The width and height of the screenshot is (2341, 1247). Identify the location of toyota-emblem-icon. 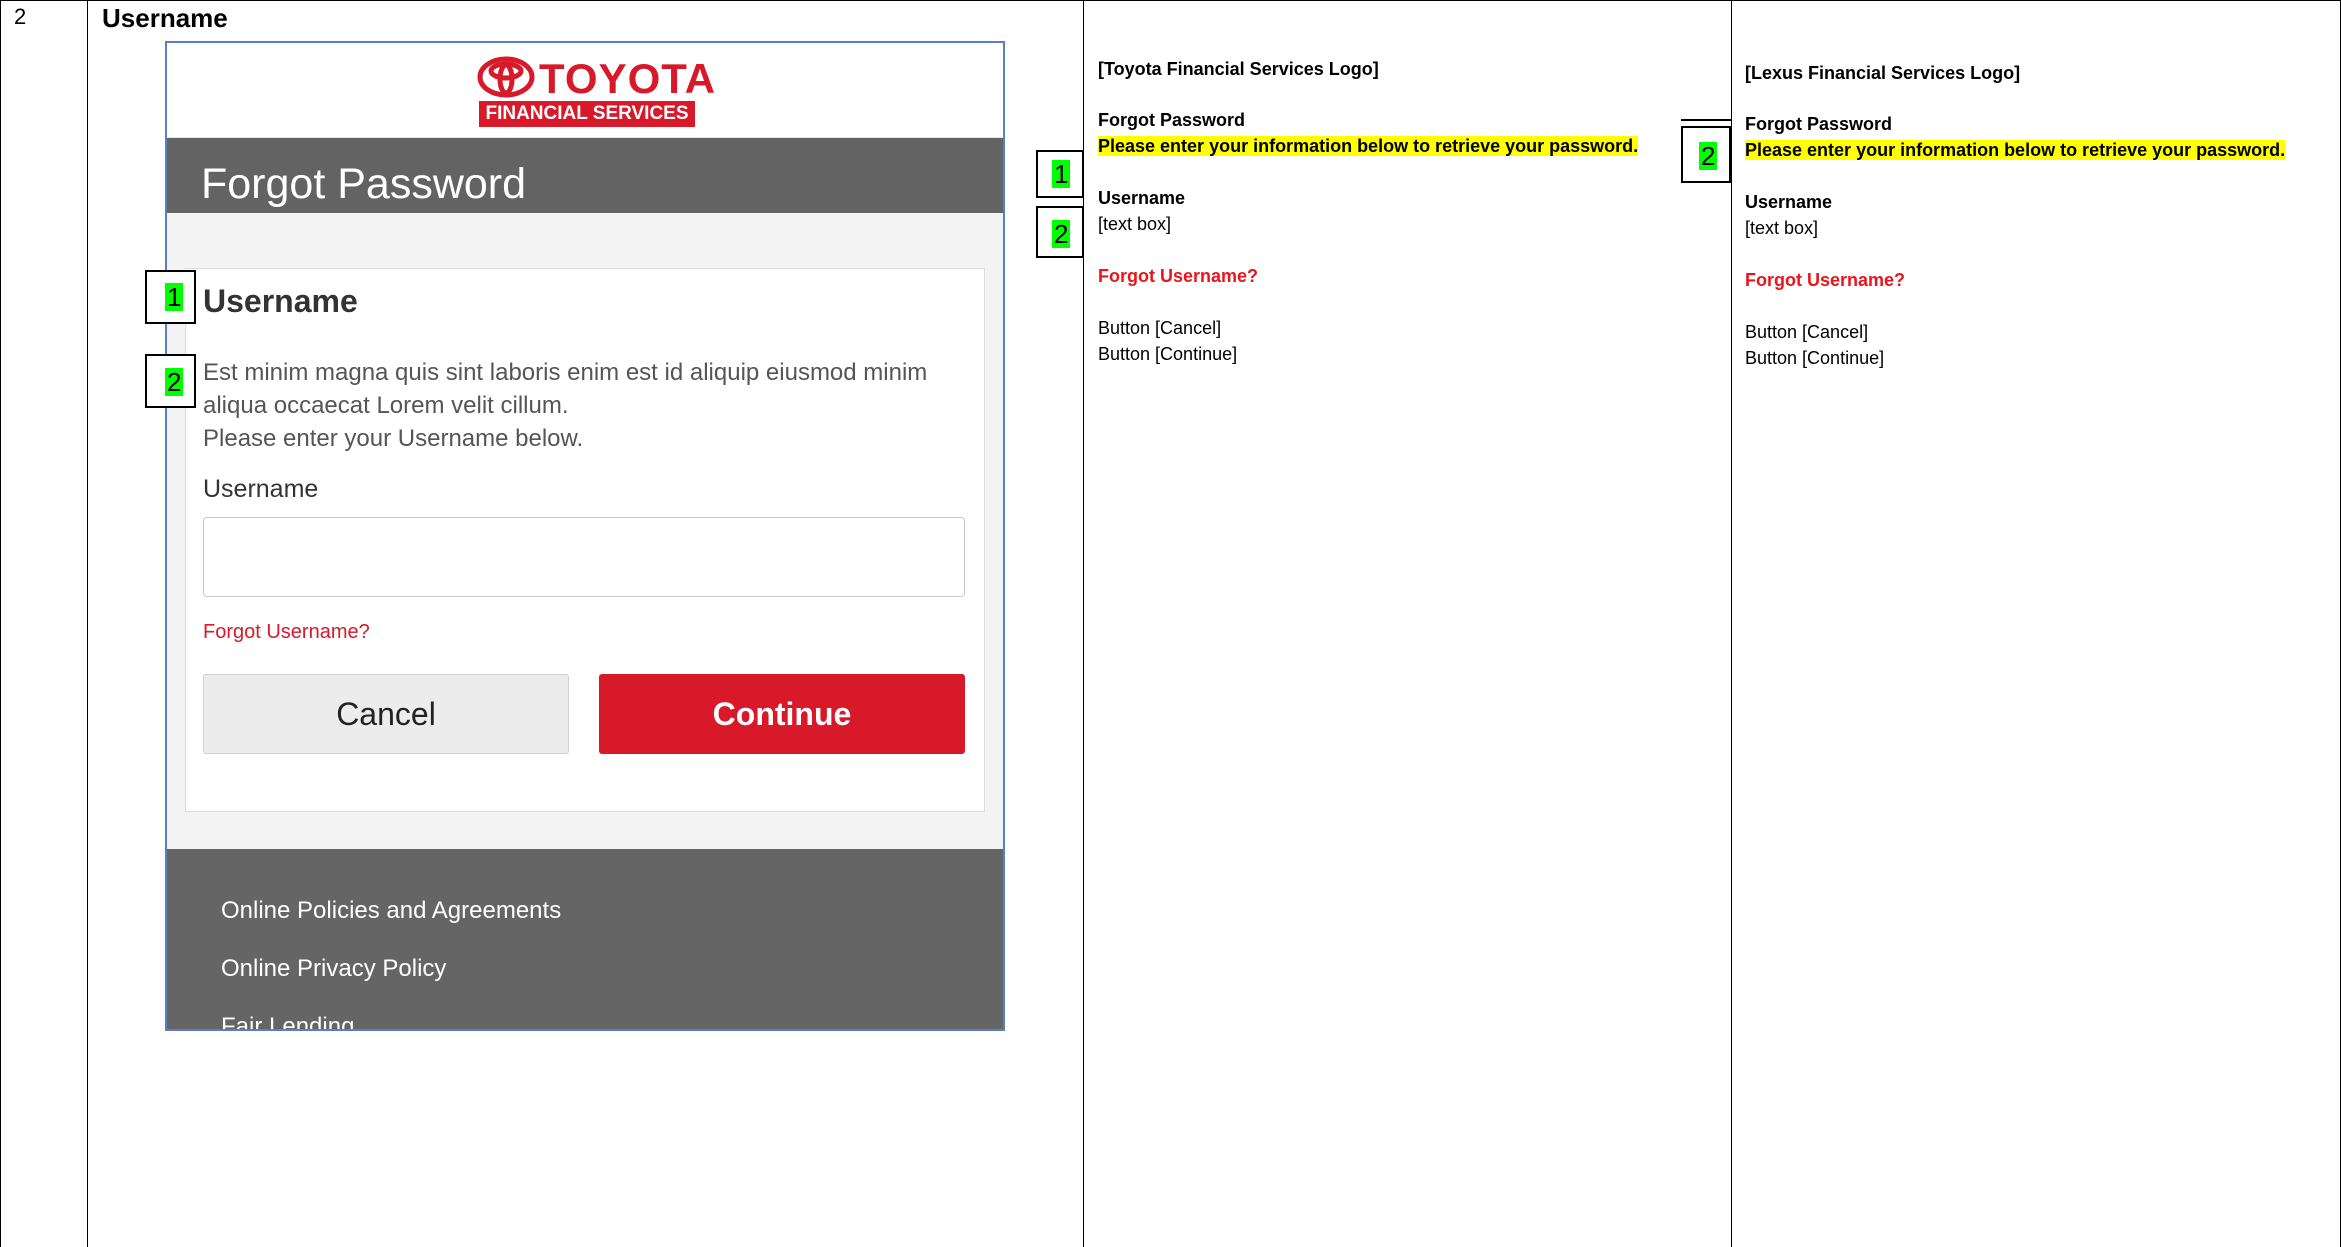
(506, 77).